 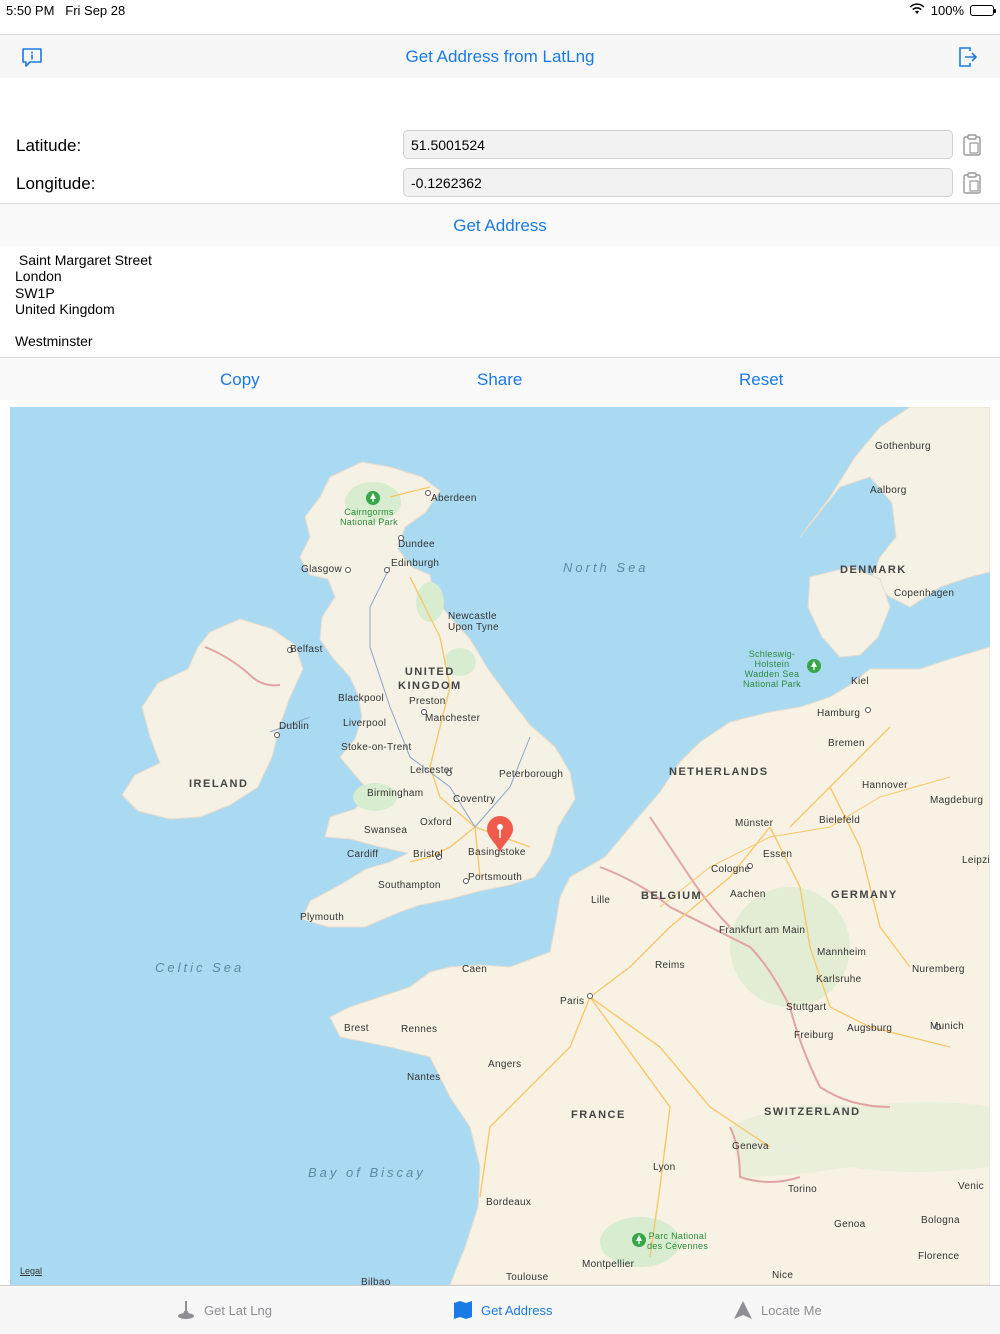 What do you see at coordinates (761, 380) in the screenshot?
I see `reset-button: Reset` at bounding box center [761, 380].